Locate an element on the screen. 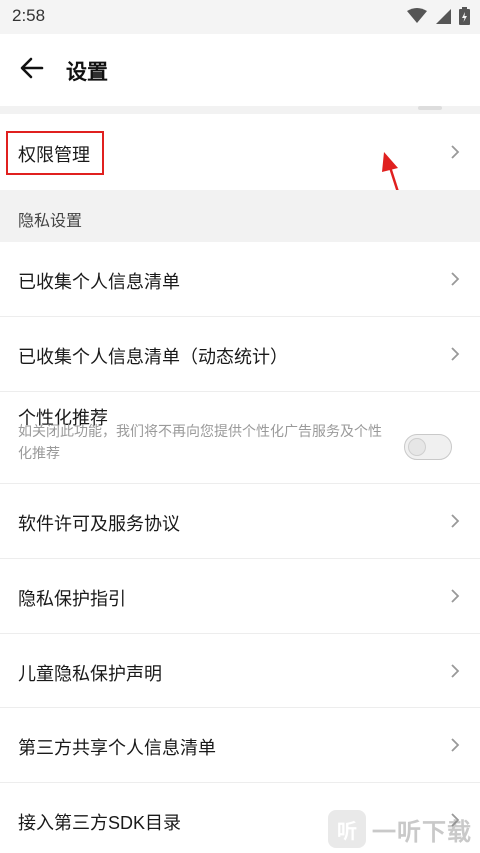 Image resolution: width=480 pixels, height=853 pixels. watermark-text: 一听下载 is located at coordinates (422, 832).